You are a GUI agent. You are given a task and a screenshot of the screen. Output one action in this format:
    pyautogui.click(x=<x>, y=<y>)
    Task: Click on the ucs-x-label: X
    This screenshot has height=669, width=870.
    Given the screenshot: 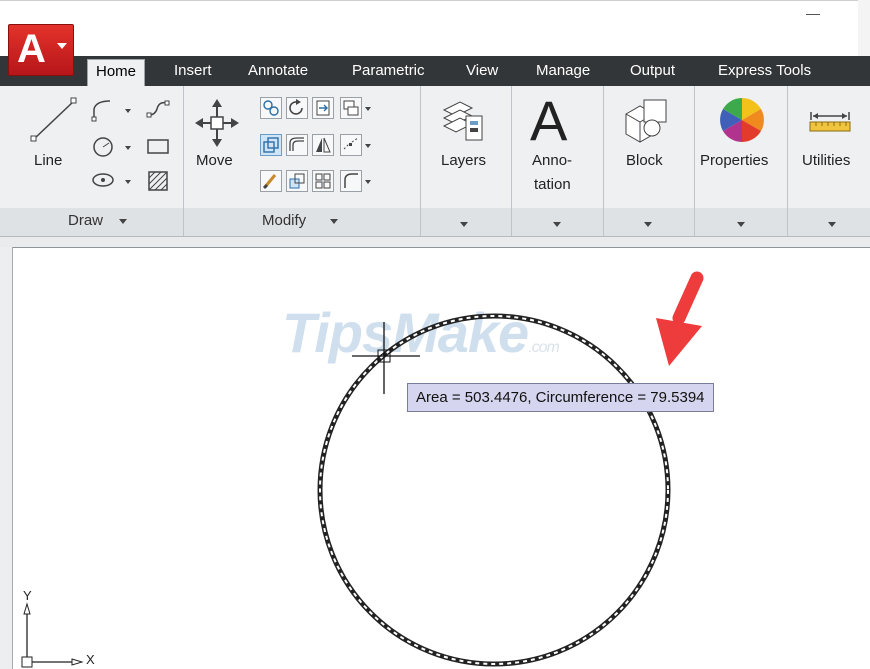 What is the action you would take?
    pyautogui.click(x=90, y=659)
    